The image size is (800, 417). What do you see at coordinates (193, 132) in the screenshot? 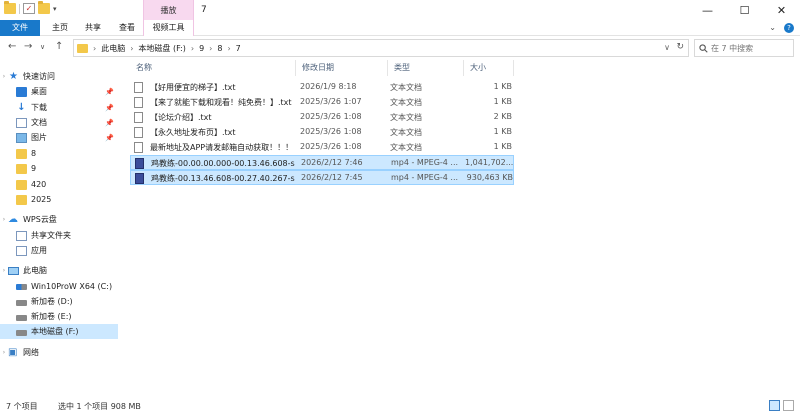
I see `file-name: 【永久地址发布页】.txt` at bounding box center [193, 132].